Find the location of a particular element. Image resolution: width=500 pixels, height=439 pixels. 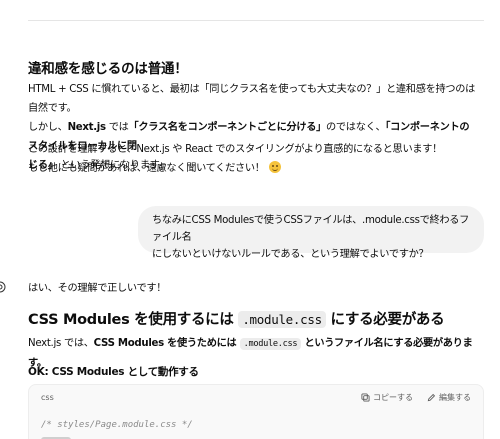

paragraph-line: もし他にも疑問があれば、遠慮なく聞いてください！ is located at coordinates (253, 168).